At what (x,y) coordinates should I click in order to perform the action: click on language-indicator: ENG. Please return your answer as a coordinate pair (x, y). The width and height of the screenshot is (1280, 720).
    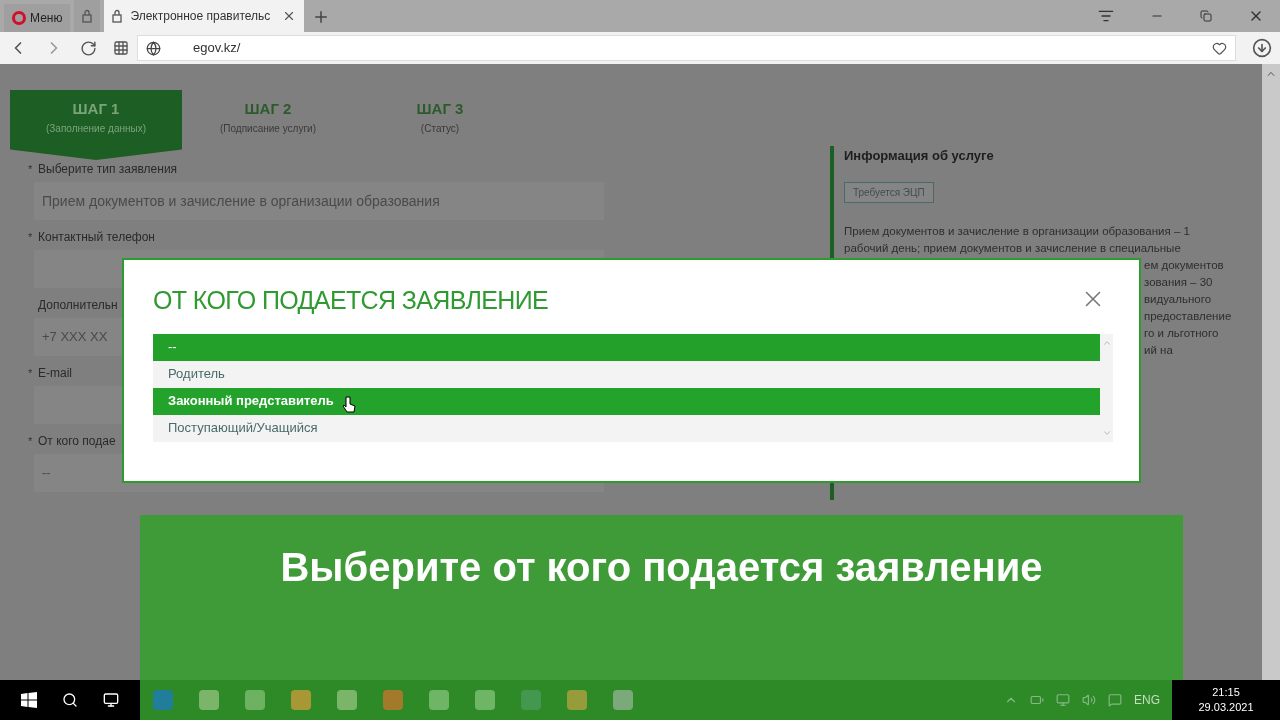
    Looking at the image, I should click on (1147, 700).